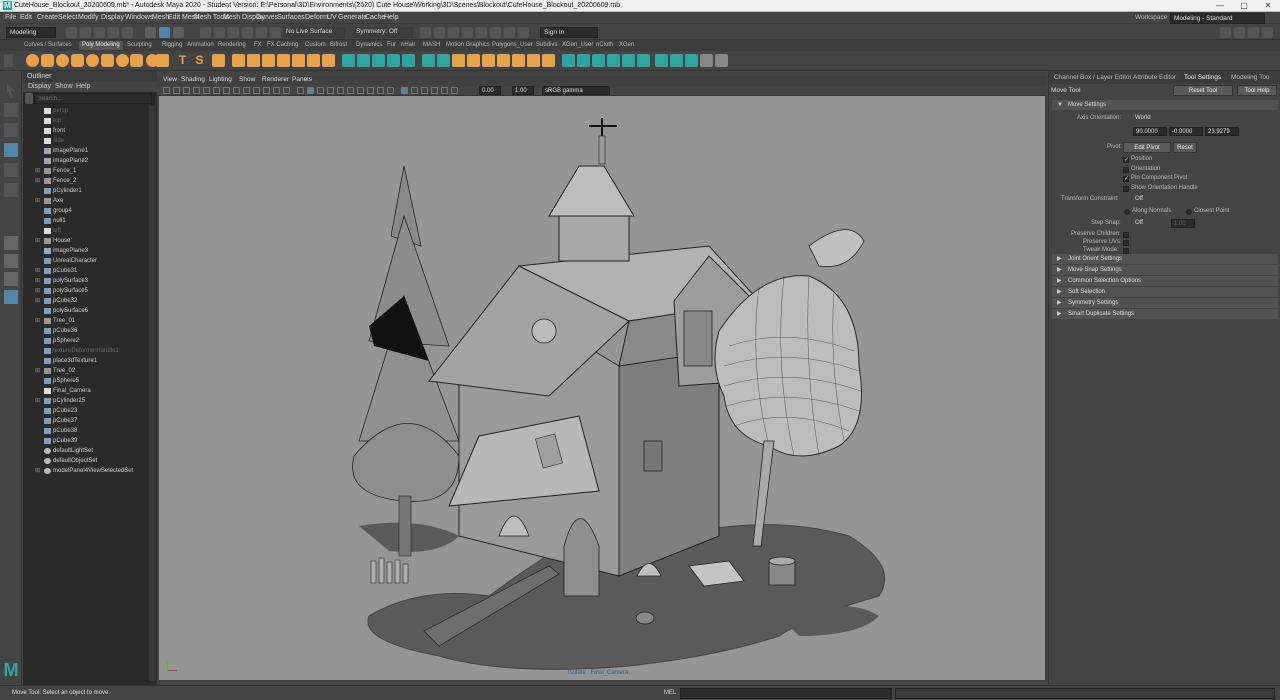 This screenshot has width=1280, height=700. I want to click on motion-blur-icon, so click(370, 90).